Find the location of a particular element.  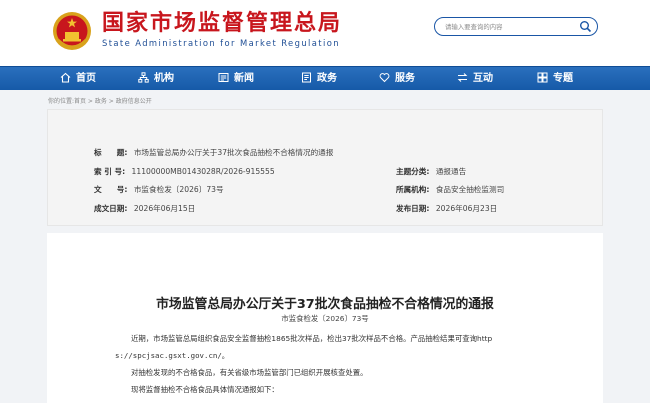

info-index-value: 11100000MB0143028R/2026-915555 is located at coordinates (203, 171).